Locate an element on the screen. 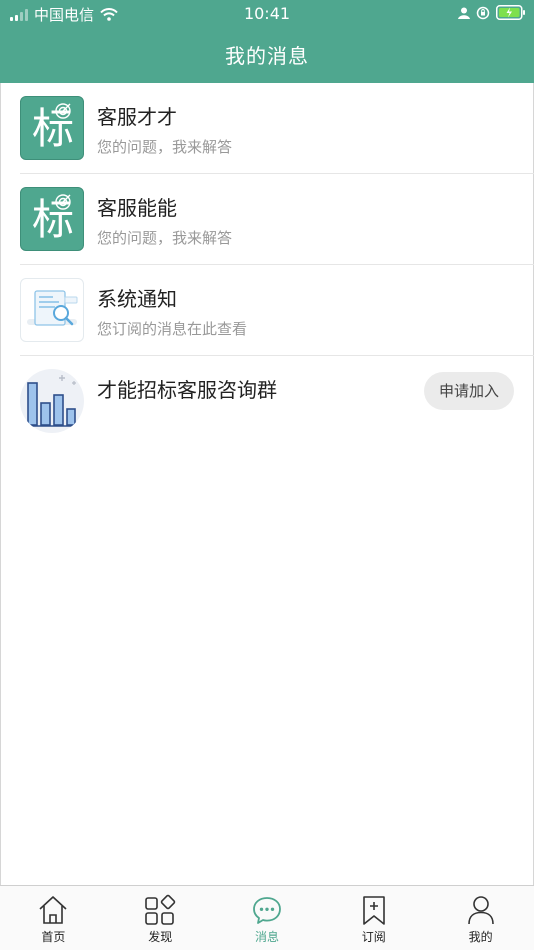  message-icon is located at coordinates (267, 910).